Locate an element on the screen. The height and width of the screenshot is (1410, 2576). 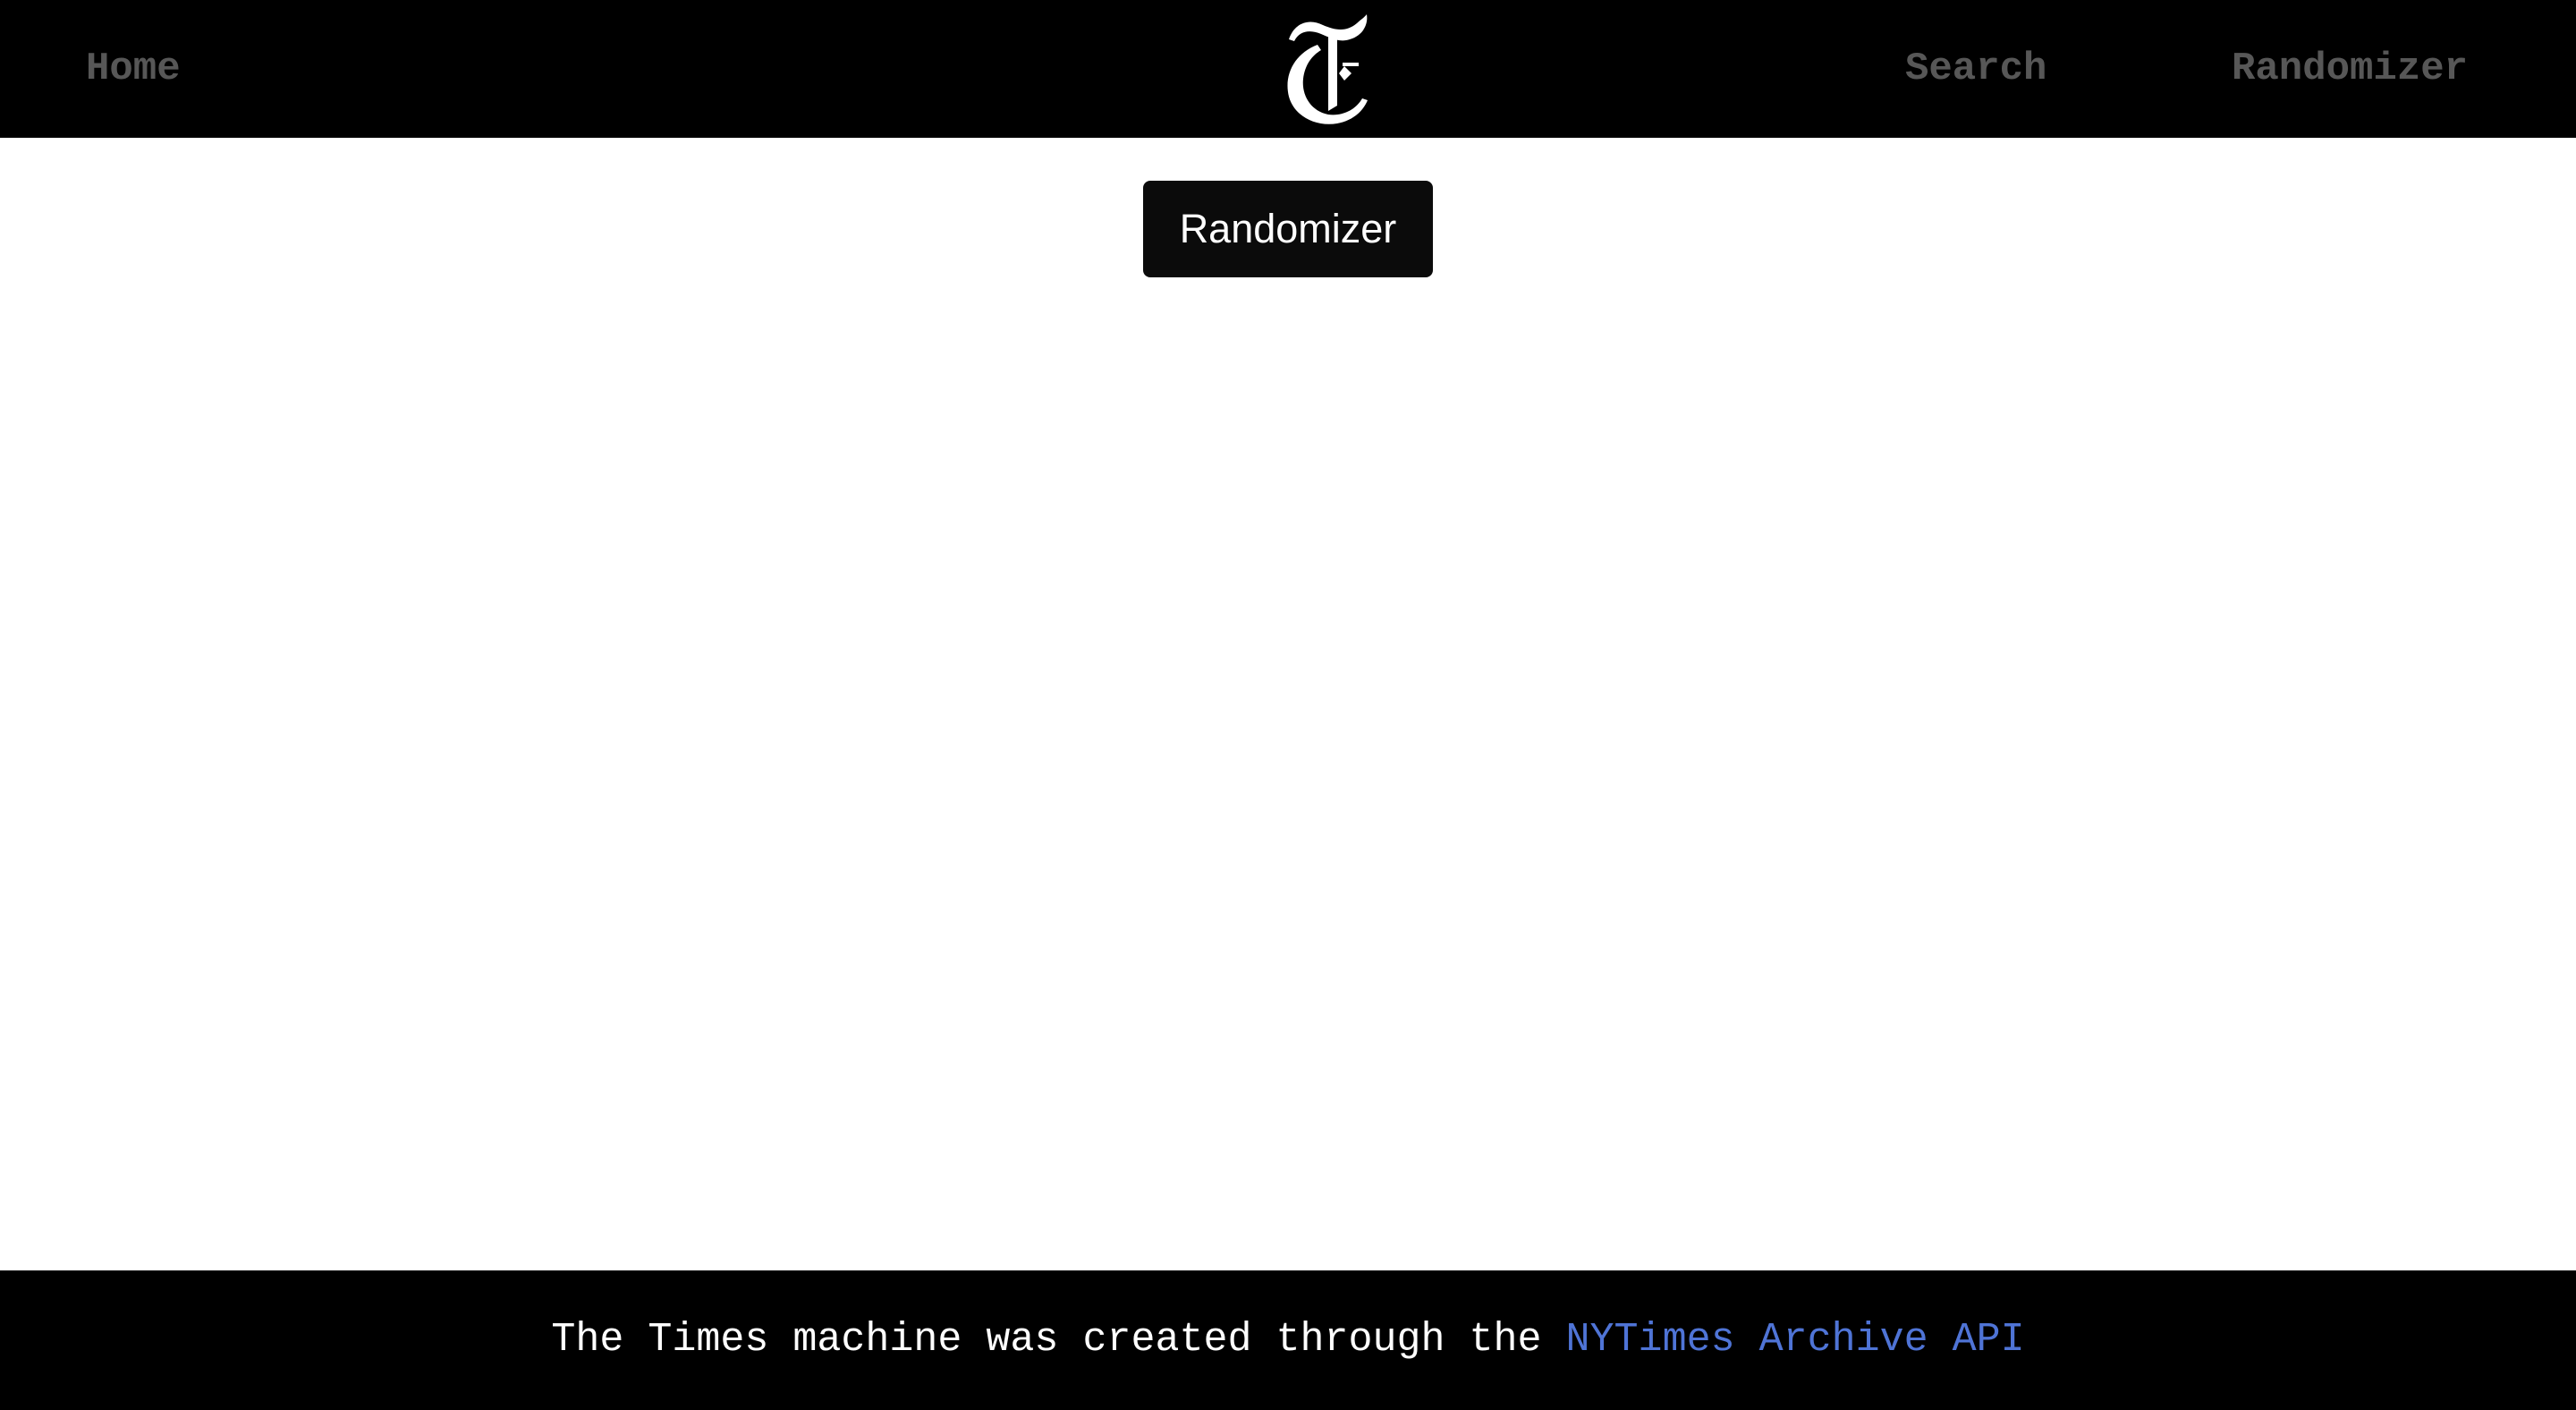
nyt-t-logo-icon is located at coordinates (1326, 70).